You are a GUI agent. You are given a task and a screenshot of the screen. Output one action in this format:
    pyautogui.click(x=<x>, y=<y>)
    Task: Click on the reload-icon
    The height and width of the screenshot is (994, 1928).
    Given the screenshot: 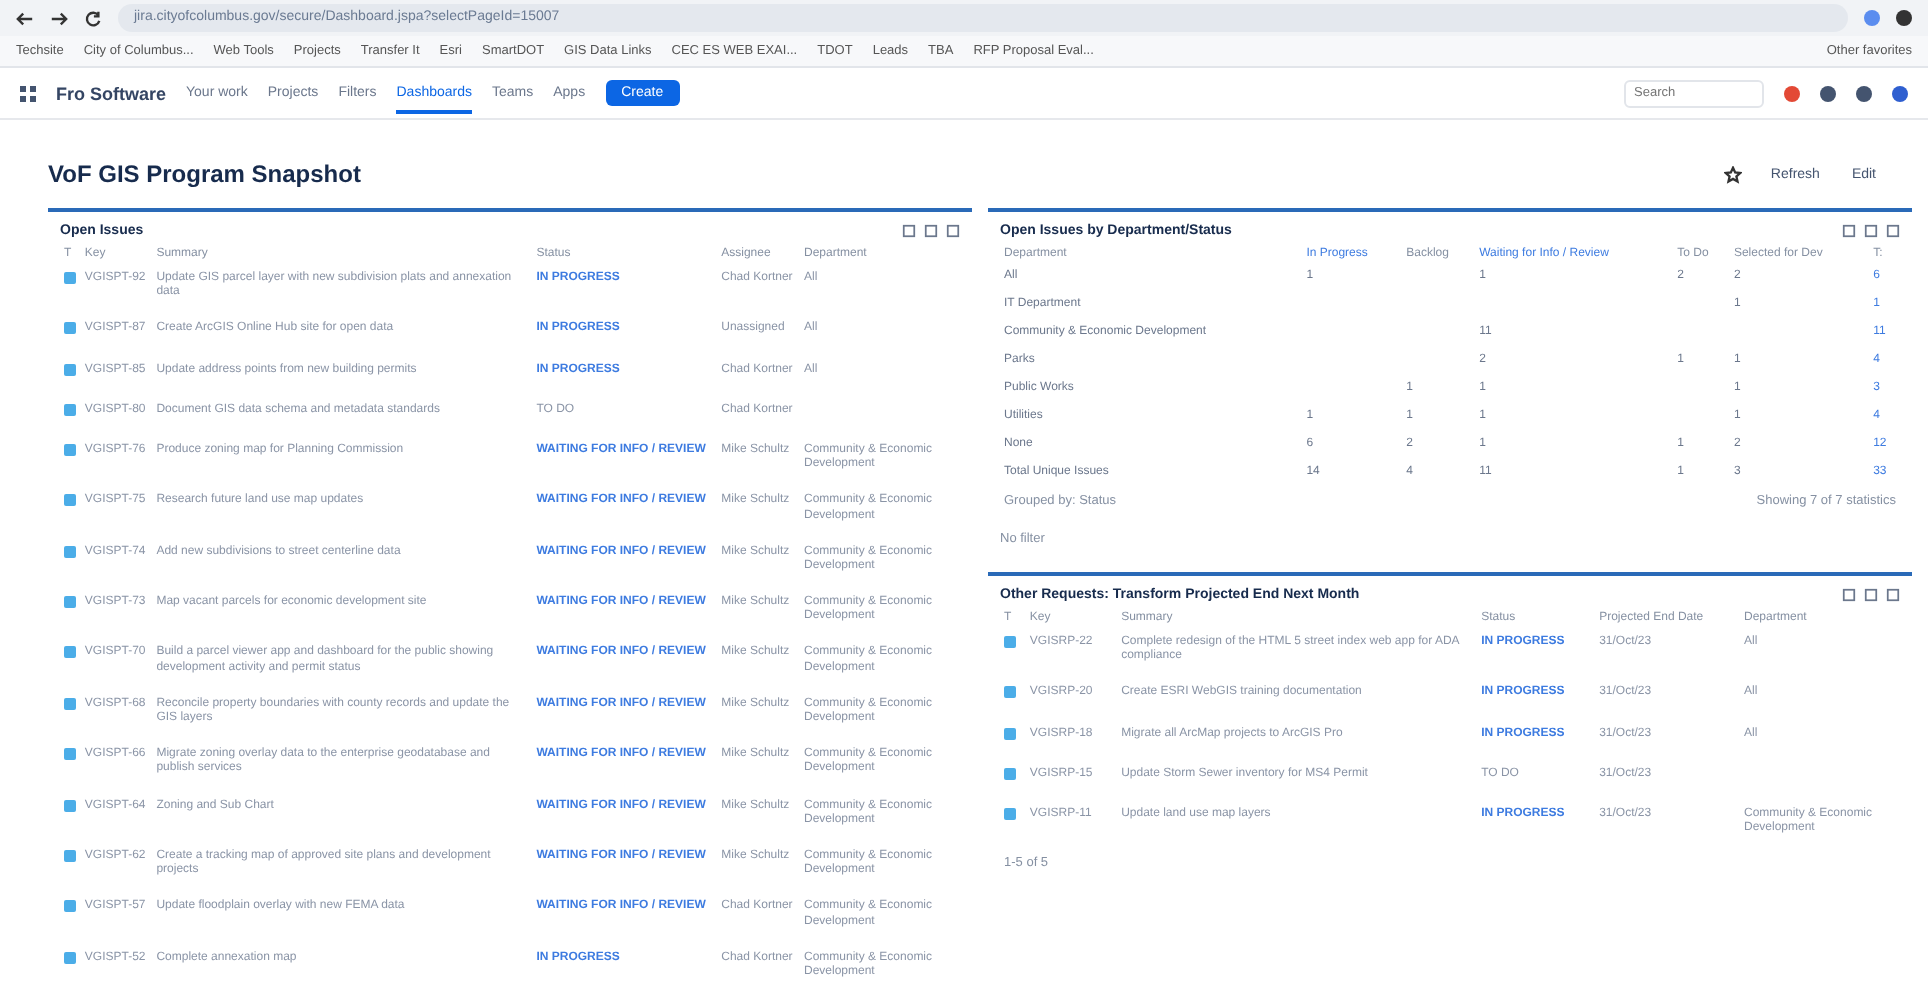 What is the action you would take?
    pyautogui.click(x=93, y=18)
    